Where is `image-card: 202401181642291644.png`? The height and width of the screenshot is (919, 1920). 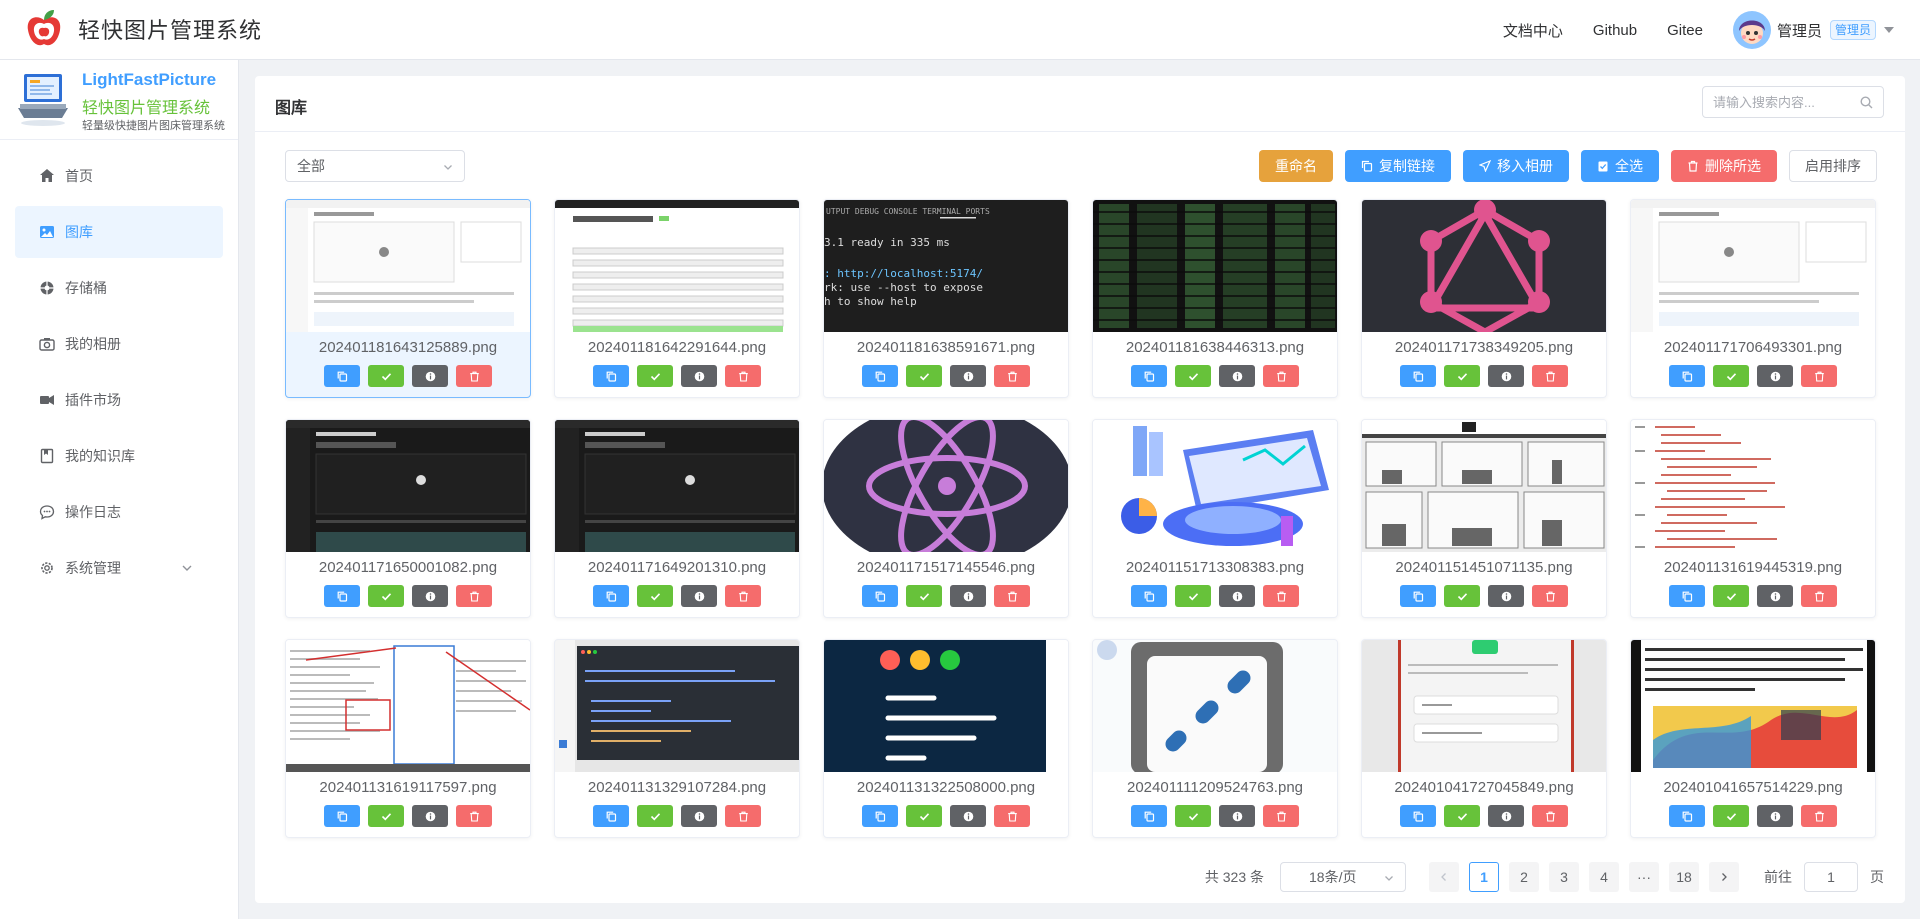
image-card: 202401181642291644.png is located at coordinates (677, 298).